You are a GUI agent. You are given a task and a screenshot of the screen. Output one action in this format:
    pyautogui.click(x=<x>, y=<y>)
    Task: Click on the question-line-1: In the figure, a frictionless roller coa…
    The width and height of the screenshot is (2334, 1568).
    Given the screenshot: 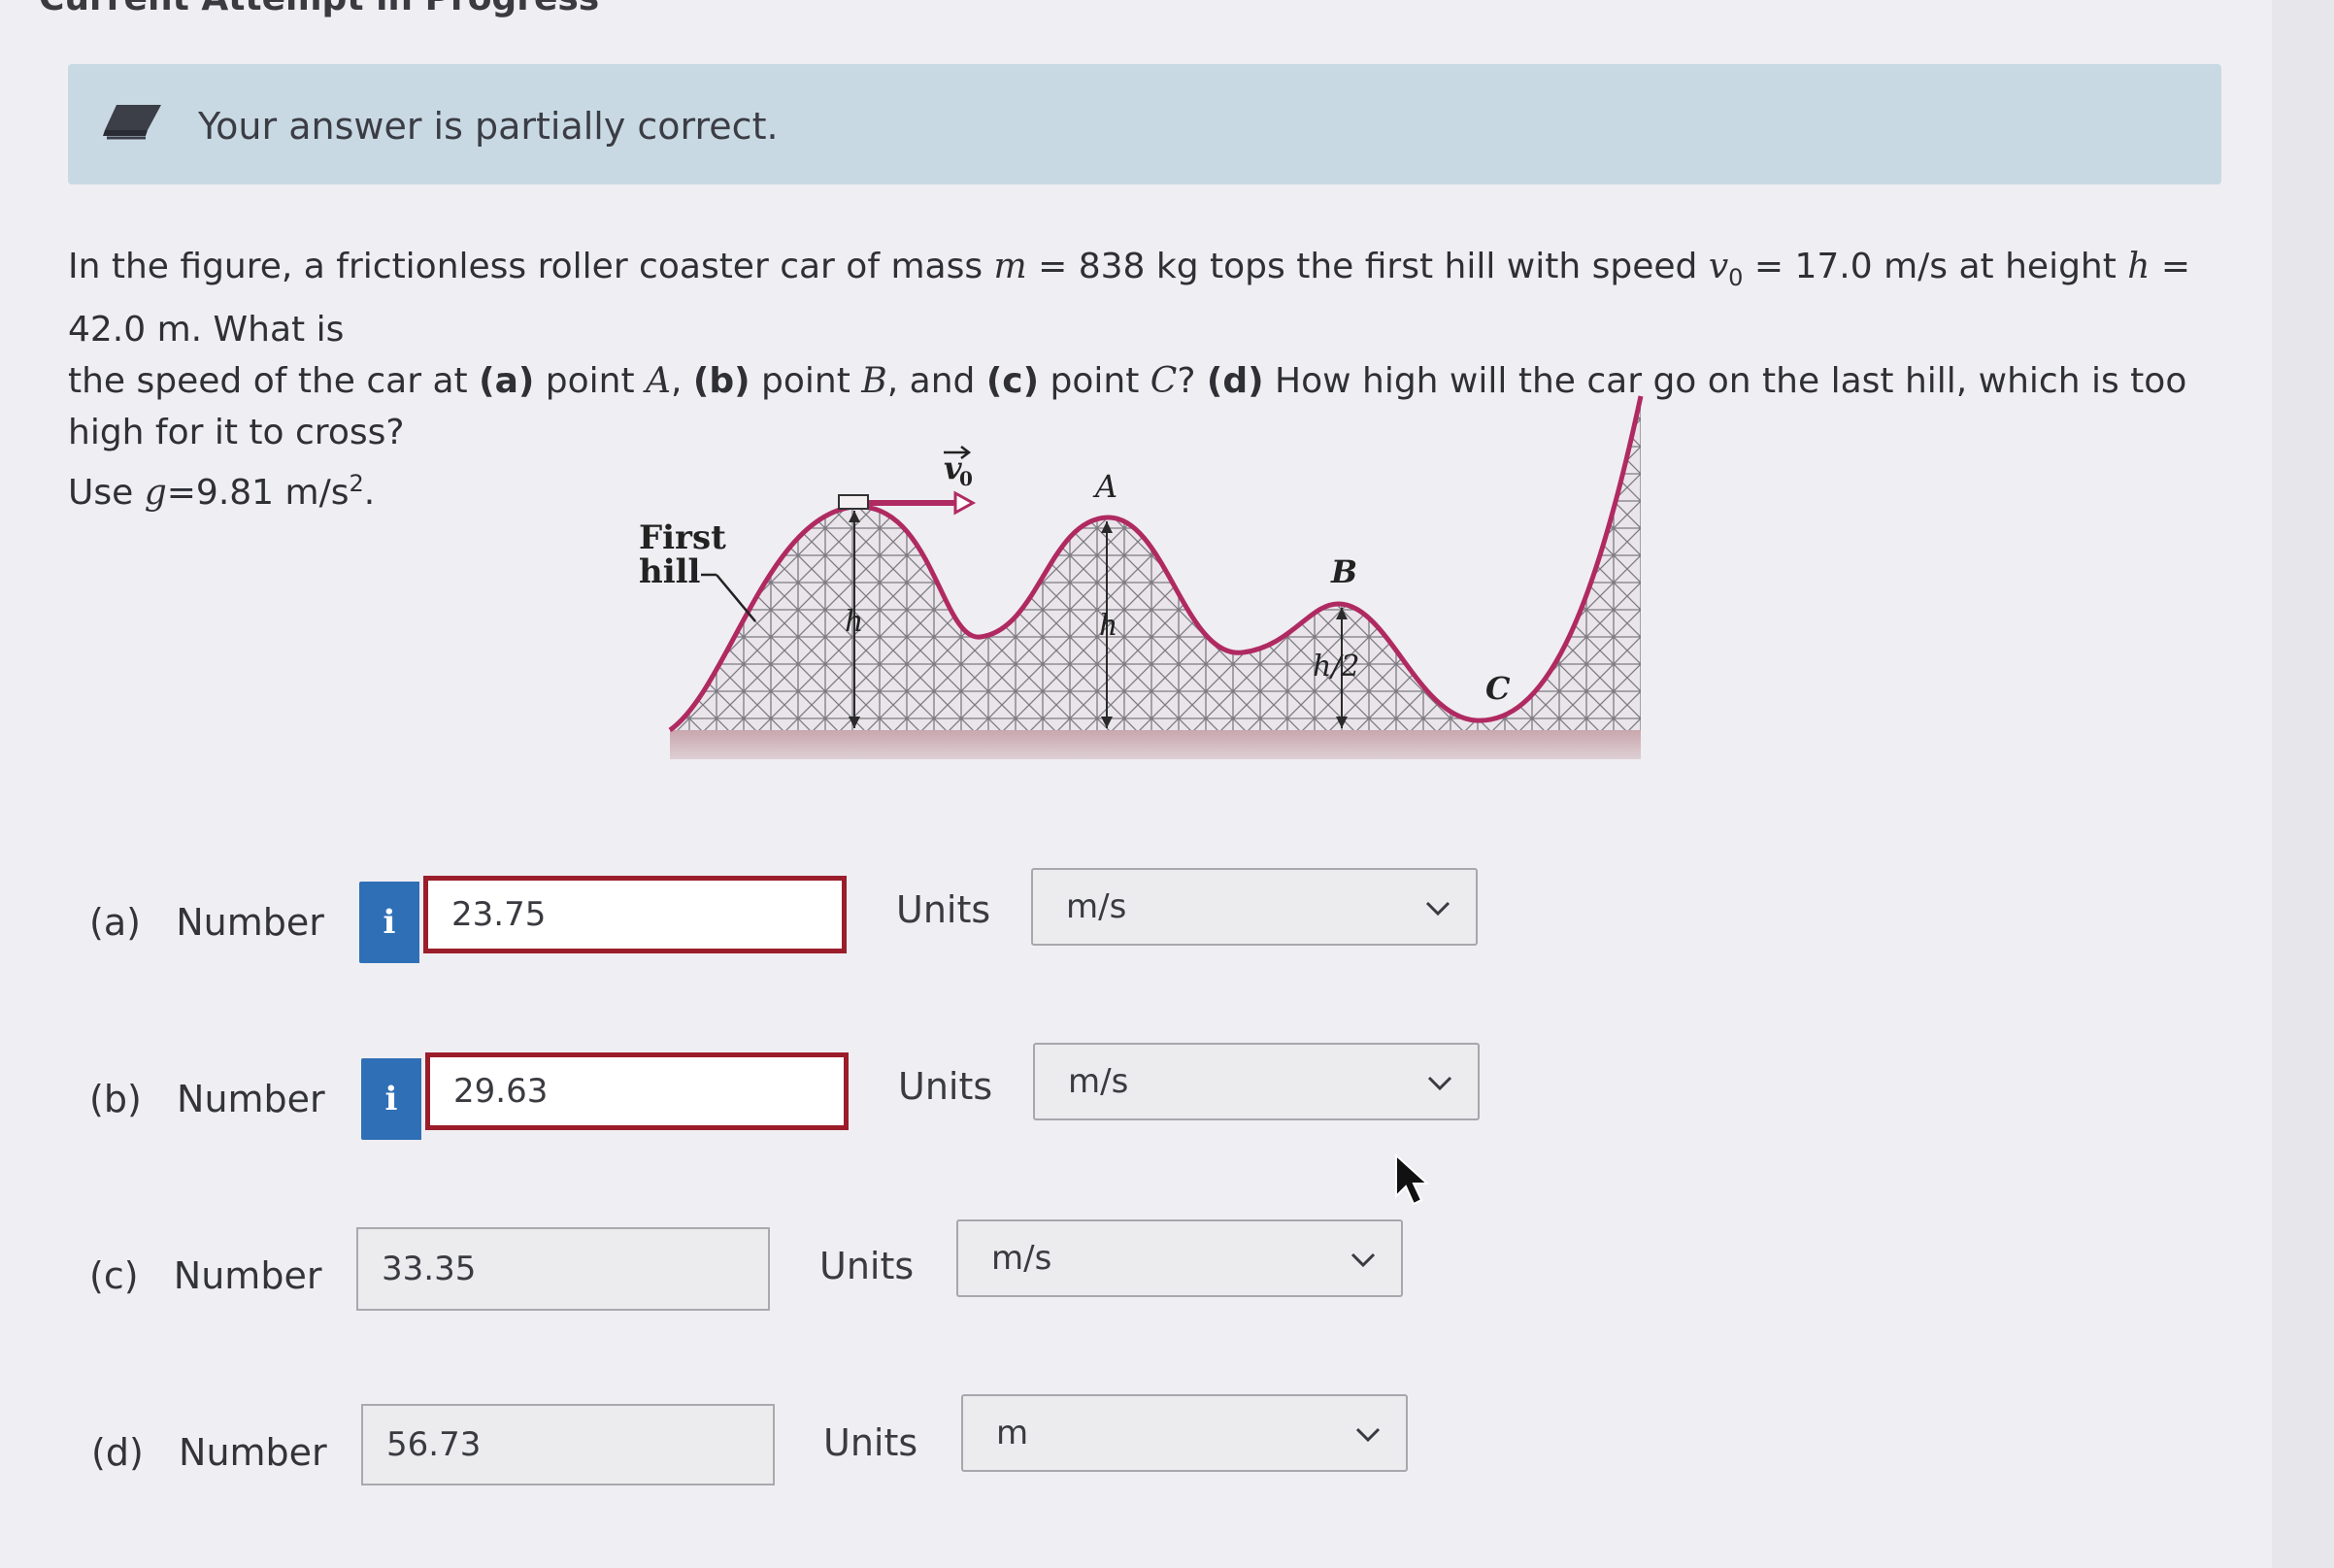 What is the action you would take?
    pyautogui.click(x=1129, y=298)
    